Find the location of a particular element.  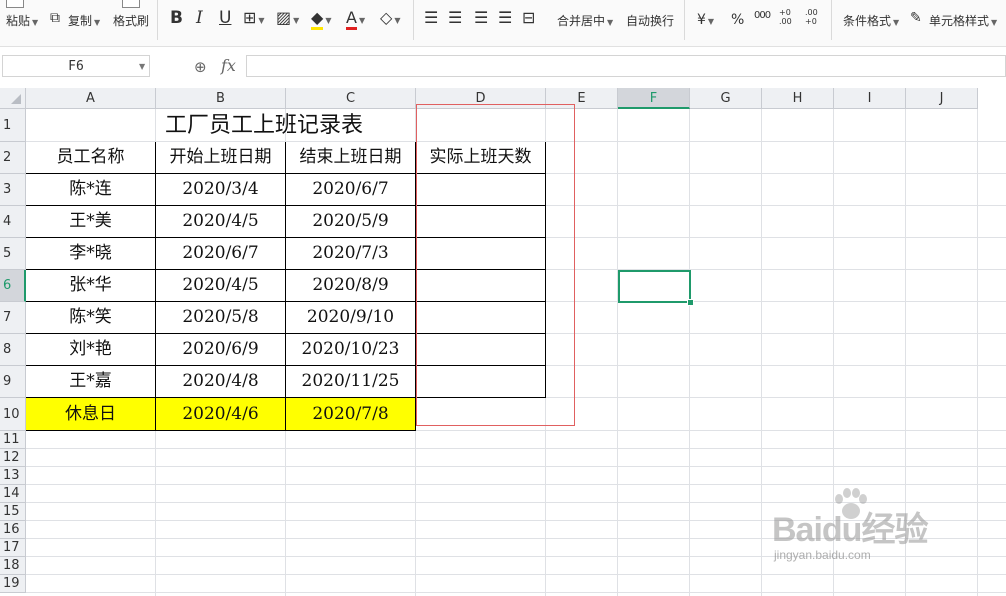

end-date-cell: 2020/6/7 is located at coordinates (351, 190).